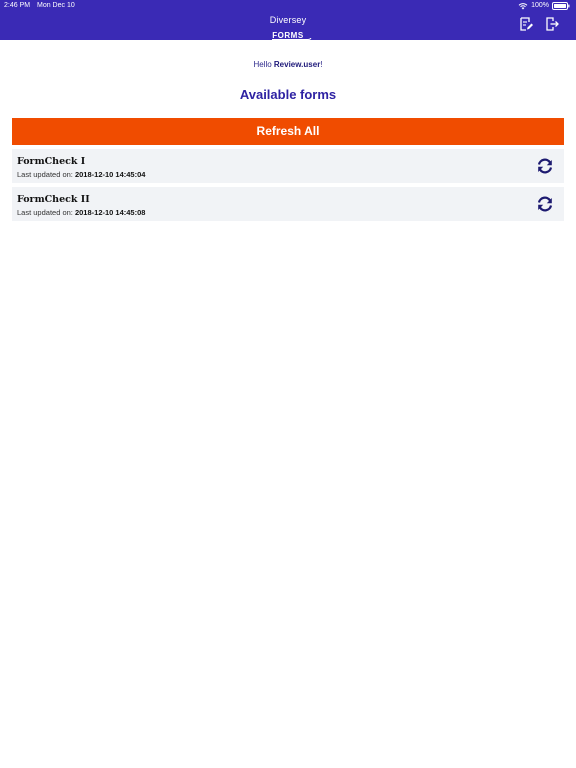 This screenshot has width=576, height=768. I want to click on logo-forms-text: FORMS, so click(292, 35).